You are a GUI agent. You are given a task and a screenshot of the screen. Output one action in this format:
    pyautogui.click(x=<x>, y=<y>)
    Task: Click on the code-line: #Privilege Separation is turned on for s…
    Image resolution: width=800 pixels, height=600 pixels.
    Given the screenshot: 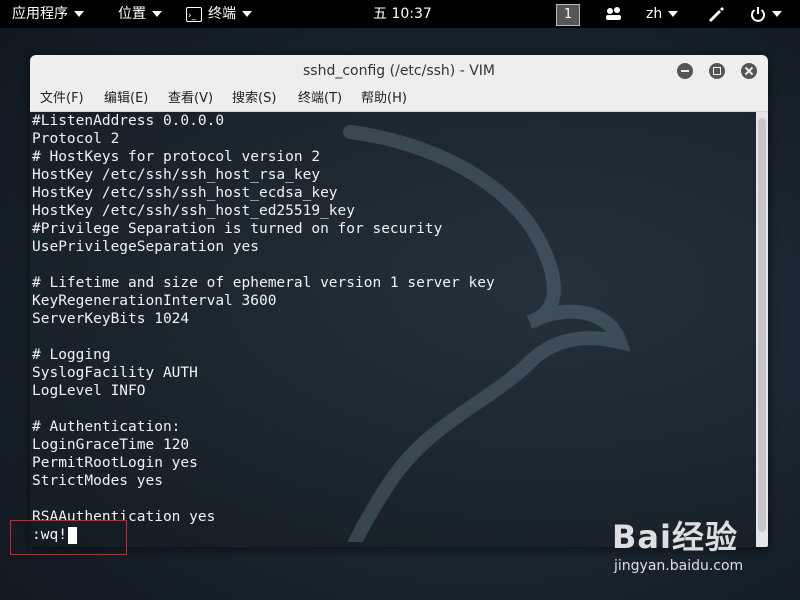 What is the action you would take?
    pyautogui.click(x=237, y=229)
    